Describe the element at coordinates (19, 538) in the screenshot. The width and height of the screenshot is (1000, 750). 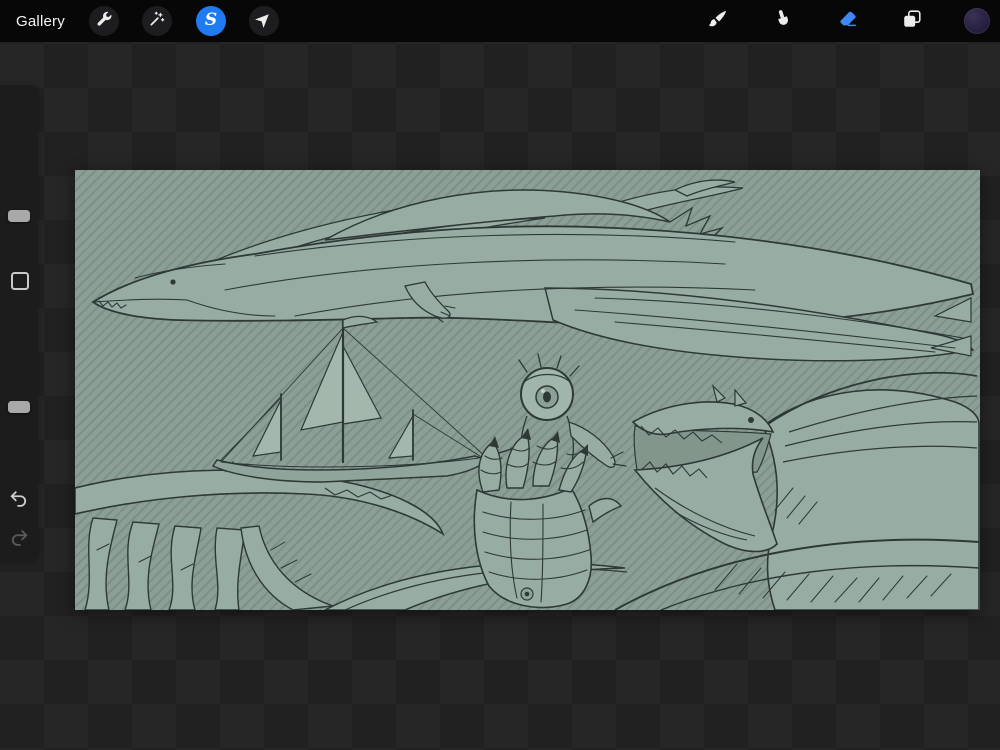
I see `redo-button` at that location.